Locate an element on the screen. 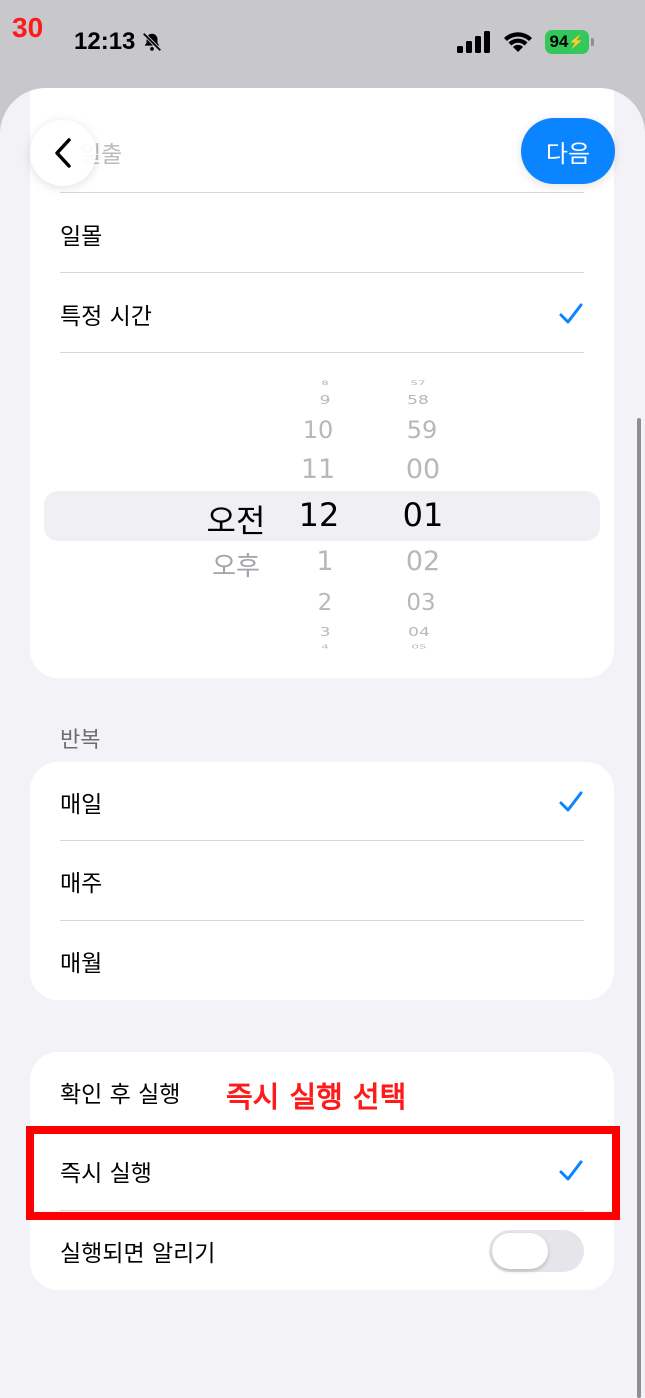  picker-hour-selected: 12 is located at coordinates (319, 515).